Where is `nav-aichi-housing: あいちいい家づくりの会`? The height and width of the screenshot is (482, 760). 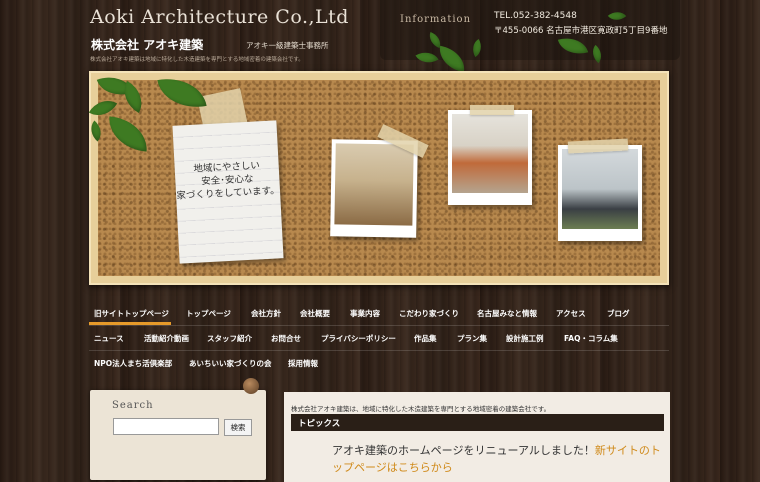
nav-aichi-housing: あいちいい家づくりの会 is located at coordinates (230, 363).